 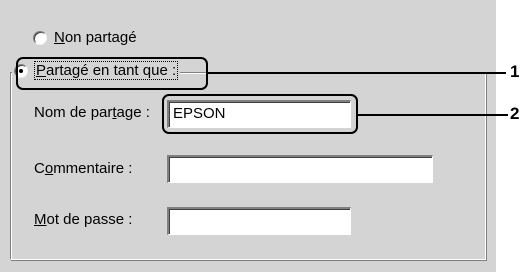 I want to click on password-input, so click(x=259, y=221).